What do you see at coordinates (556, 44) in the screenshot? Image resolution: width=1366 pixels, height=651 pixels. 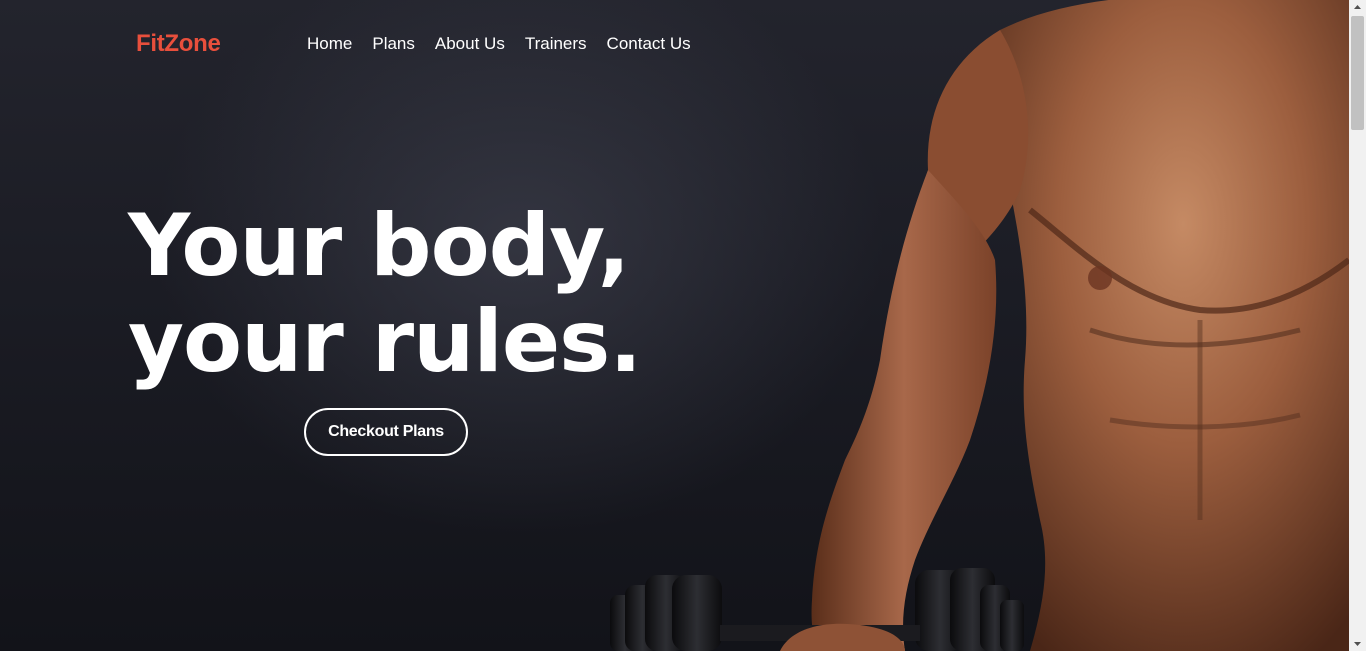 I see `nav-link-trainers: Trainers` at bounding box center [556, 44].